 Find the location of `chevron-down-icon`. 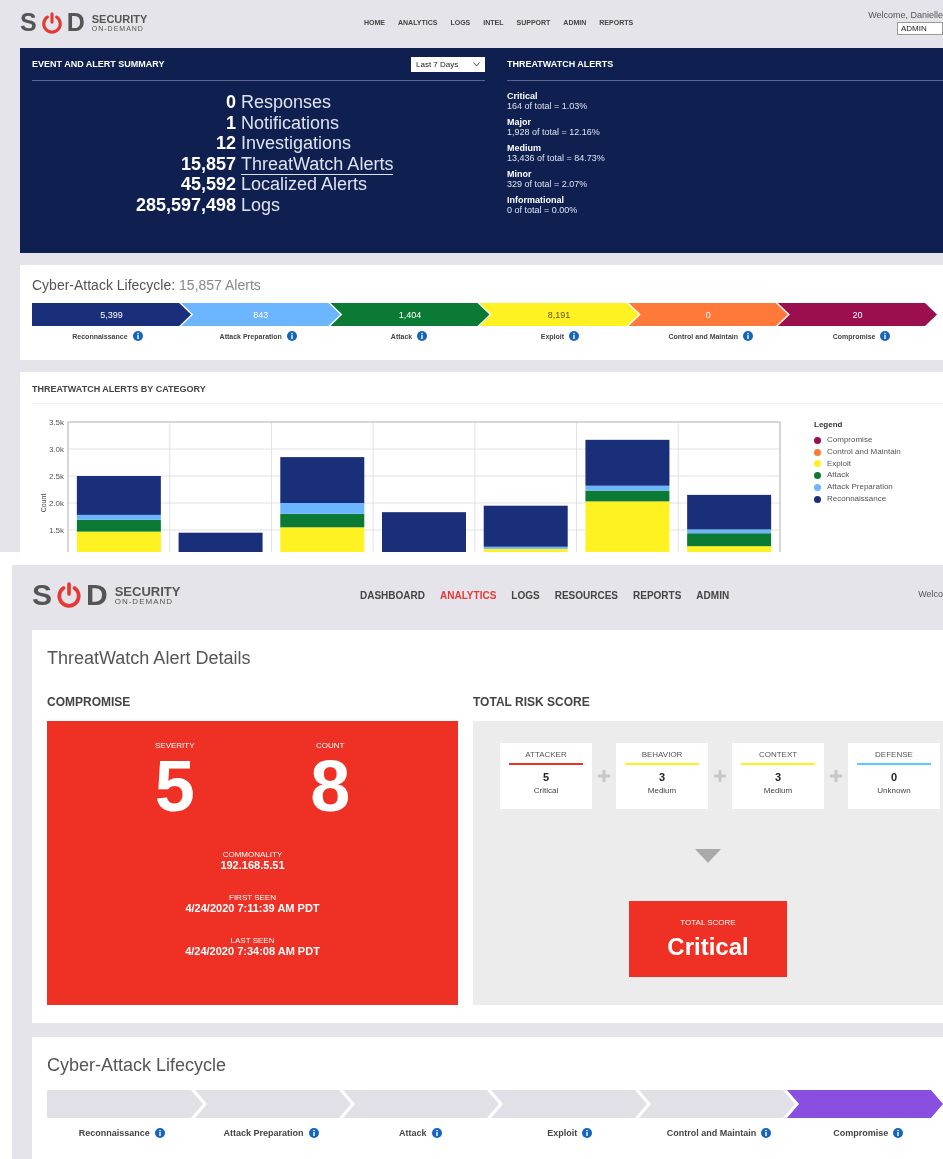

chevron-down-icon is located at coordinates (476, 64).